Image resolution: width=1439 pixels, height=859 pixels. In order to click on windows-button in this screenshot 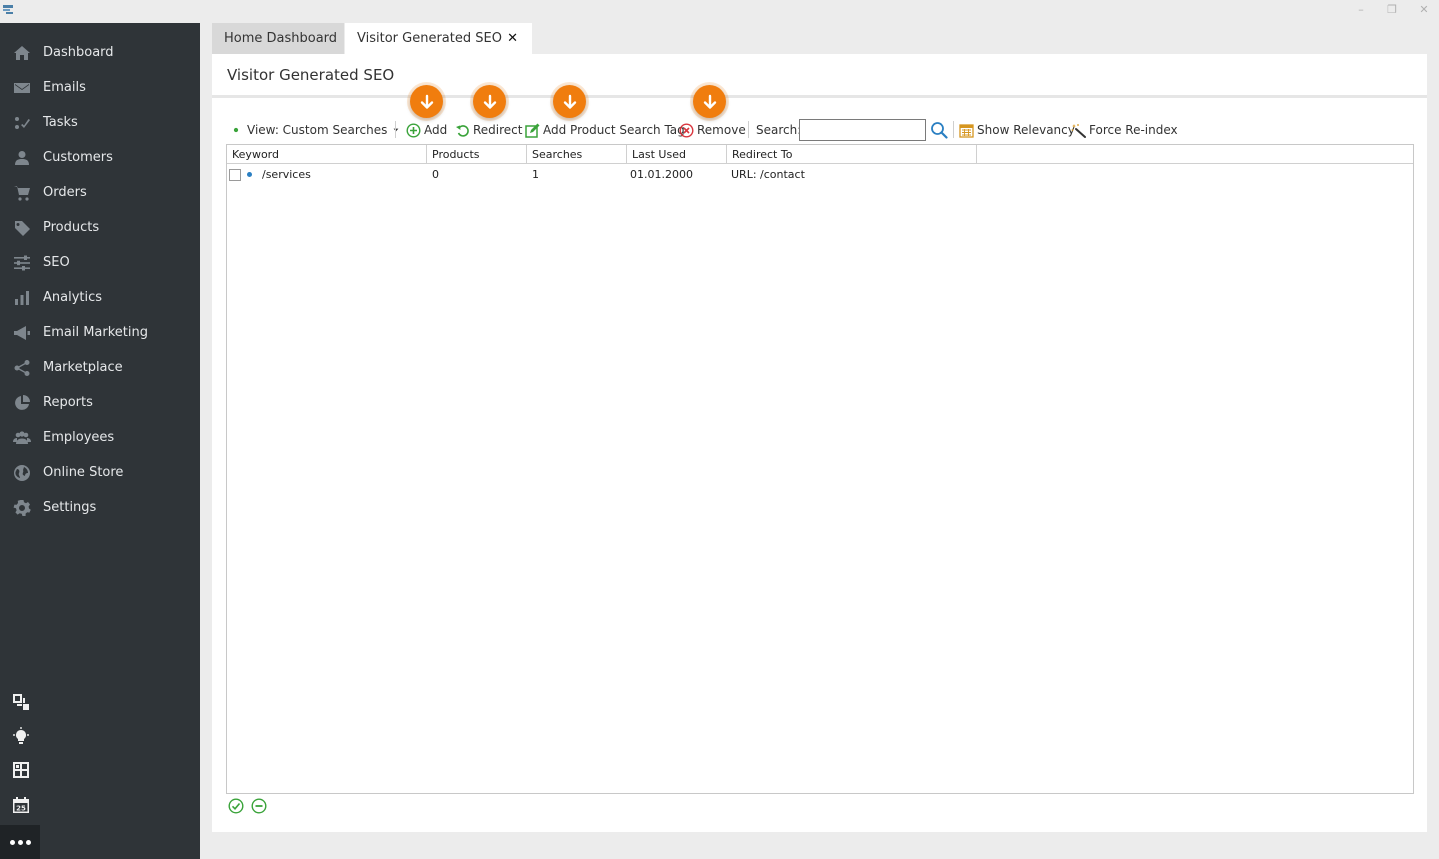, I will do `click(21, 702)`.